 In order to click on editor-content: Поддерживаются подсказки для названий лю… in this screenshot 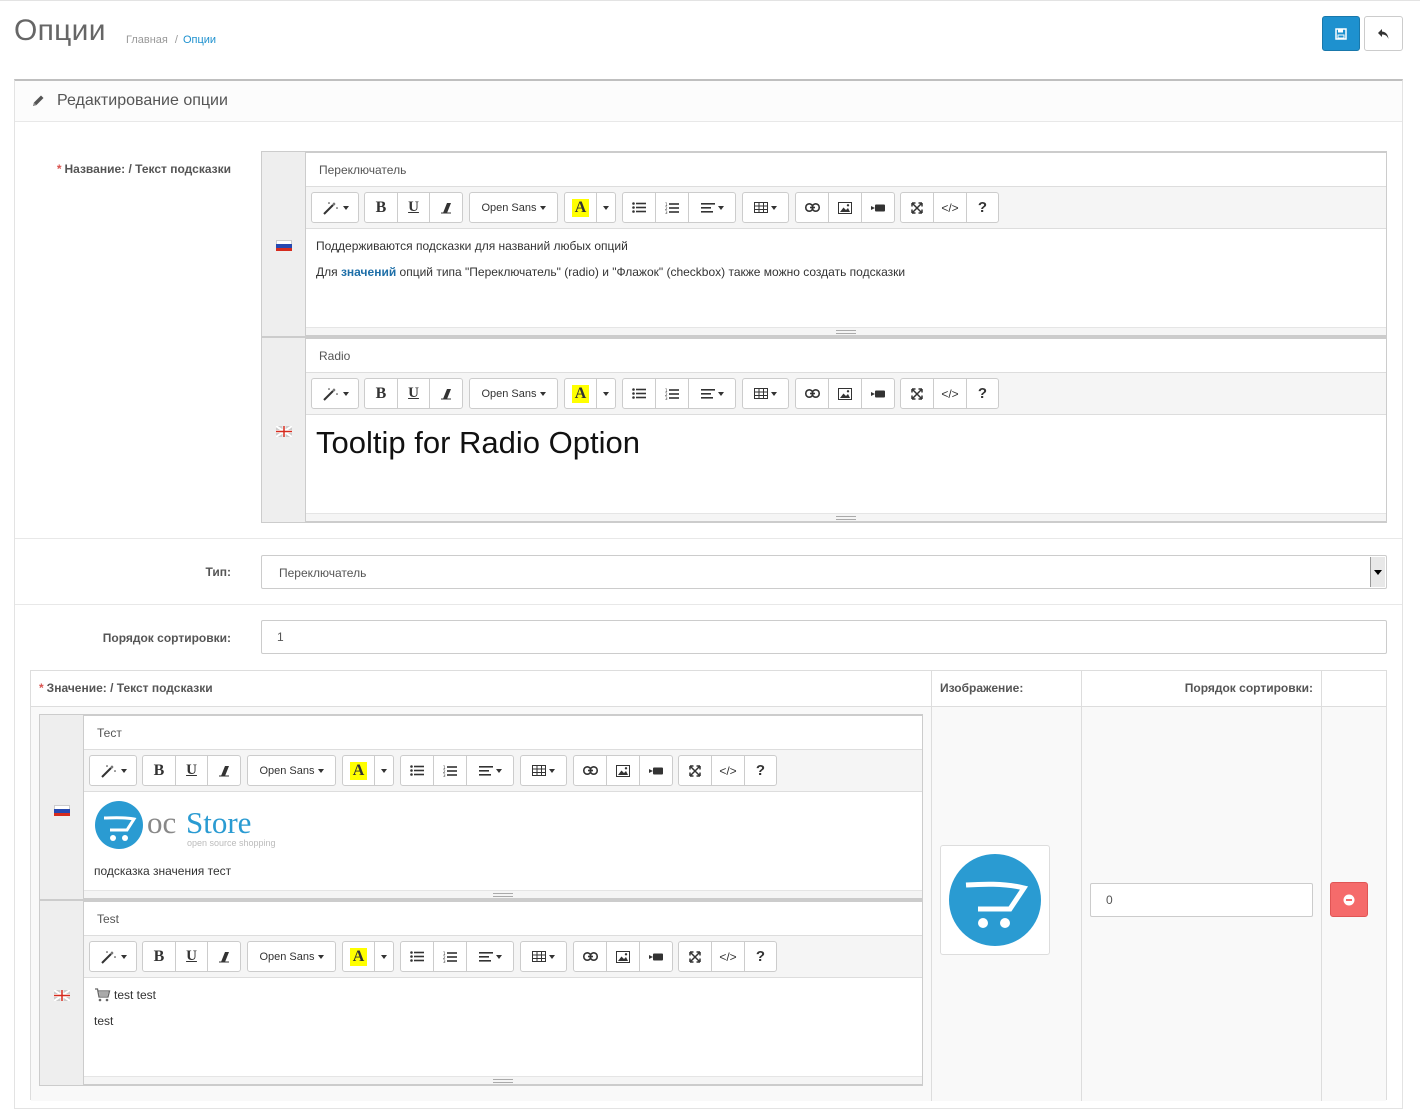, I will do `click(846, 278)`.